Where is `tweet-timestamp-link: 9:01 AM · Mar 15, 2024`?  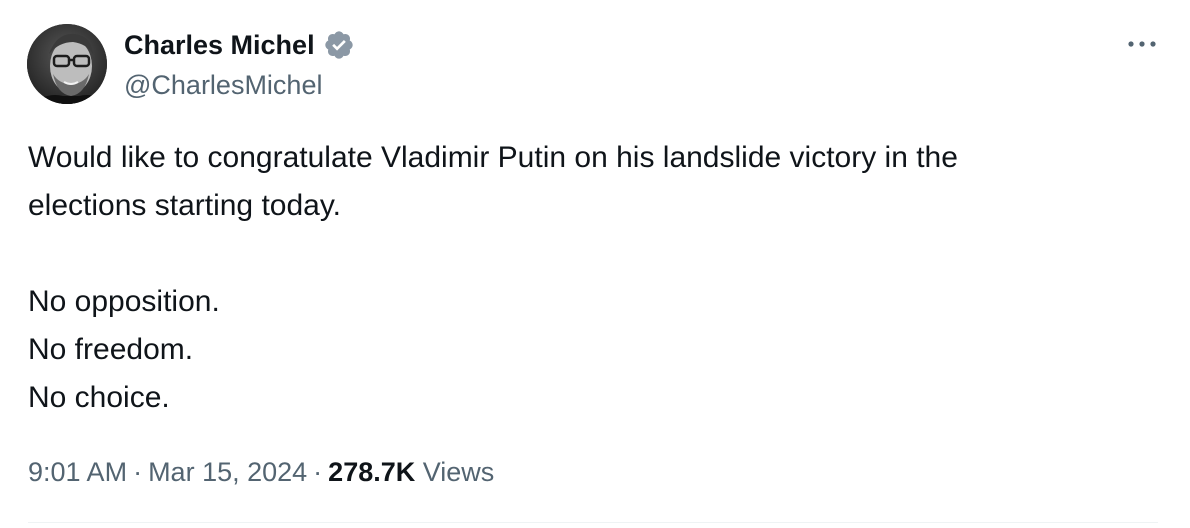 tweet-timestamp-link: 9:01 AM · Mar 15, 2024 is located at coordinates (167, 472).